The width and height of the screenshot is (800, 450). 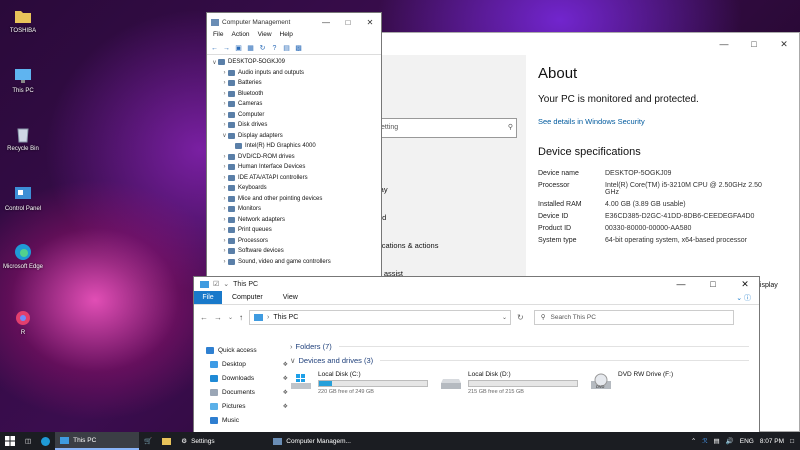 What do you see at coordinates (519, 360) in the screenshot?
I see `drives-section-header: ∨ Devices and drives (3)` at bounding box center [519, 360].